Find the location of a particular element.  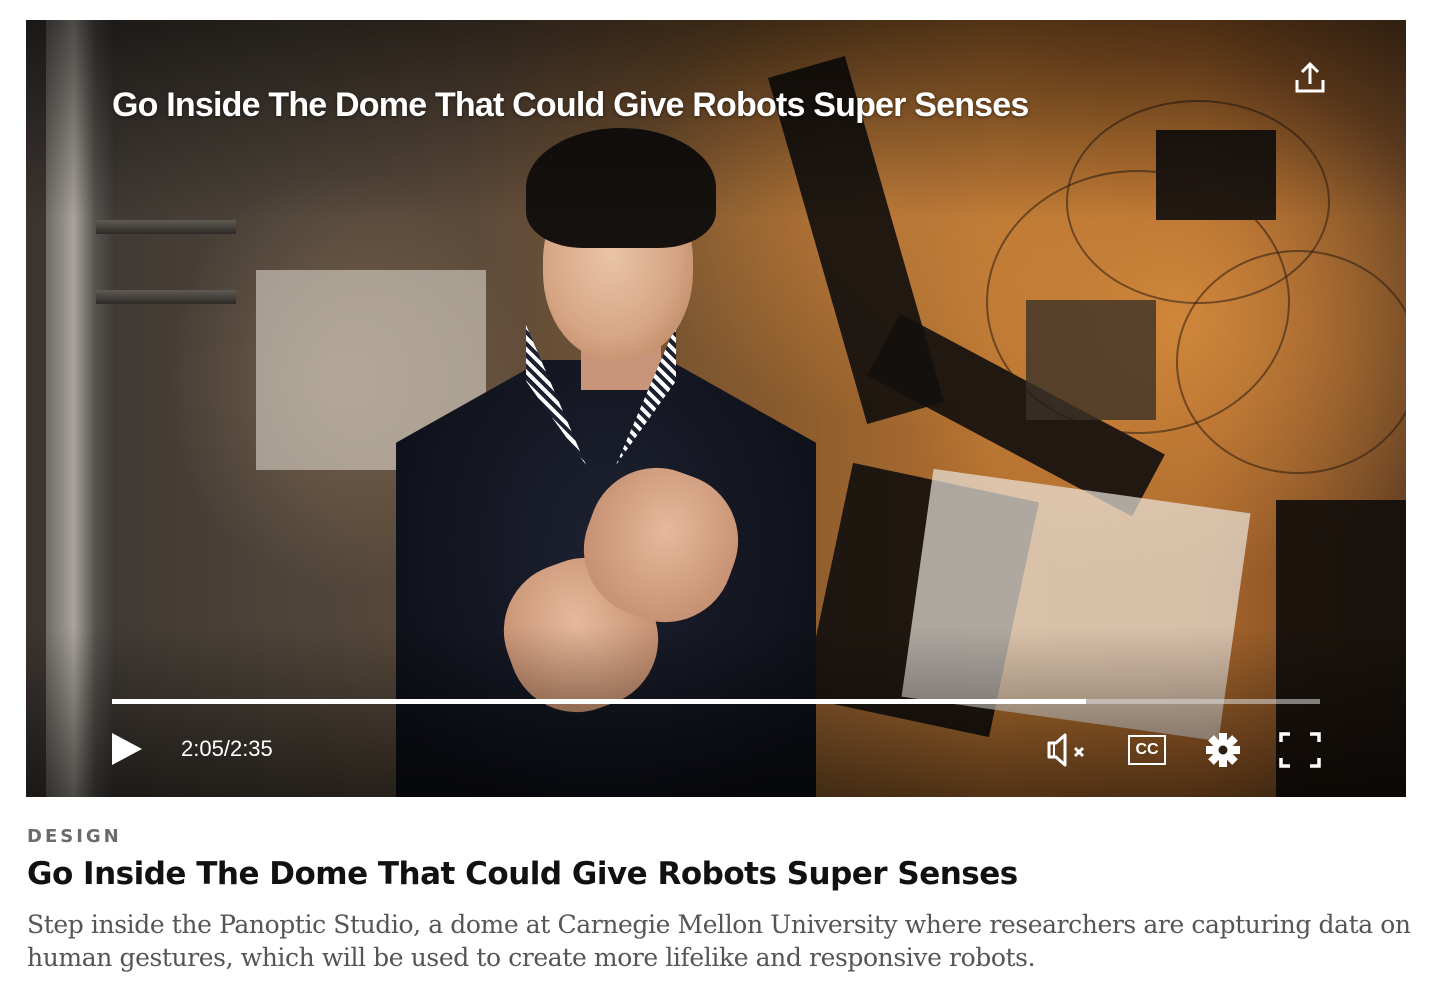

progress-fill is located at coordinates (599, 701).